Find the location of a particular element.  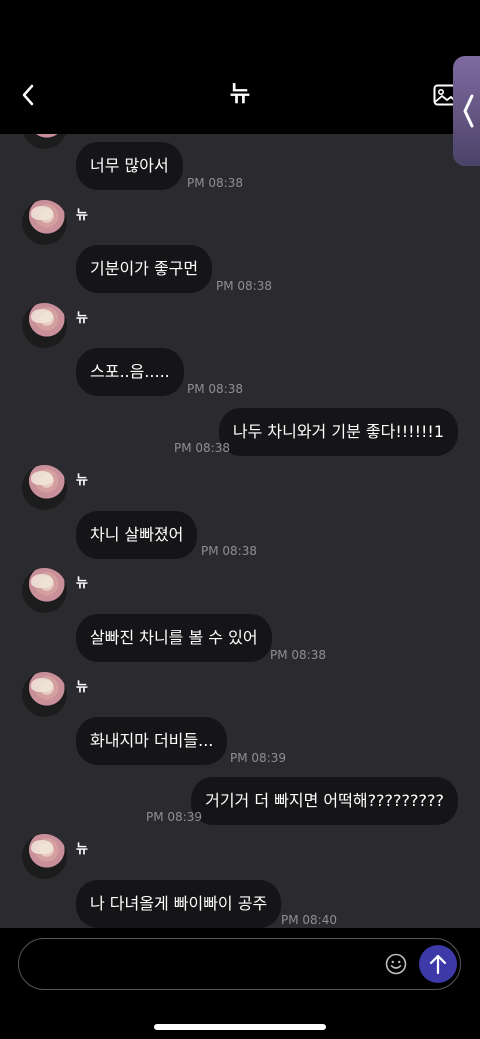

chat-title: 뉴 is located at coordinates (240, 94).